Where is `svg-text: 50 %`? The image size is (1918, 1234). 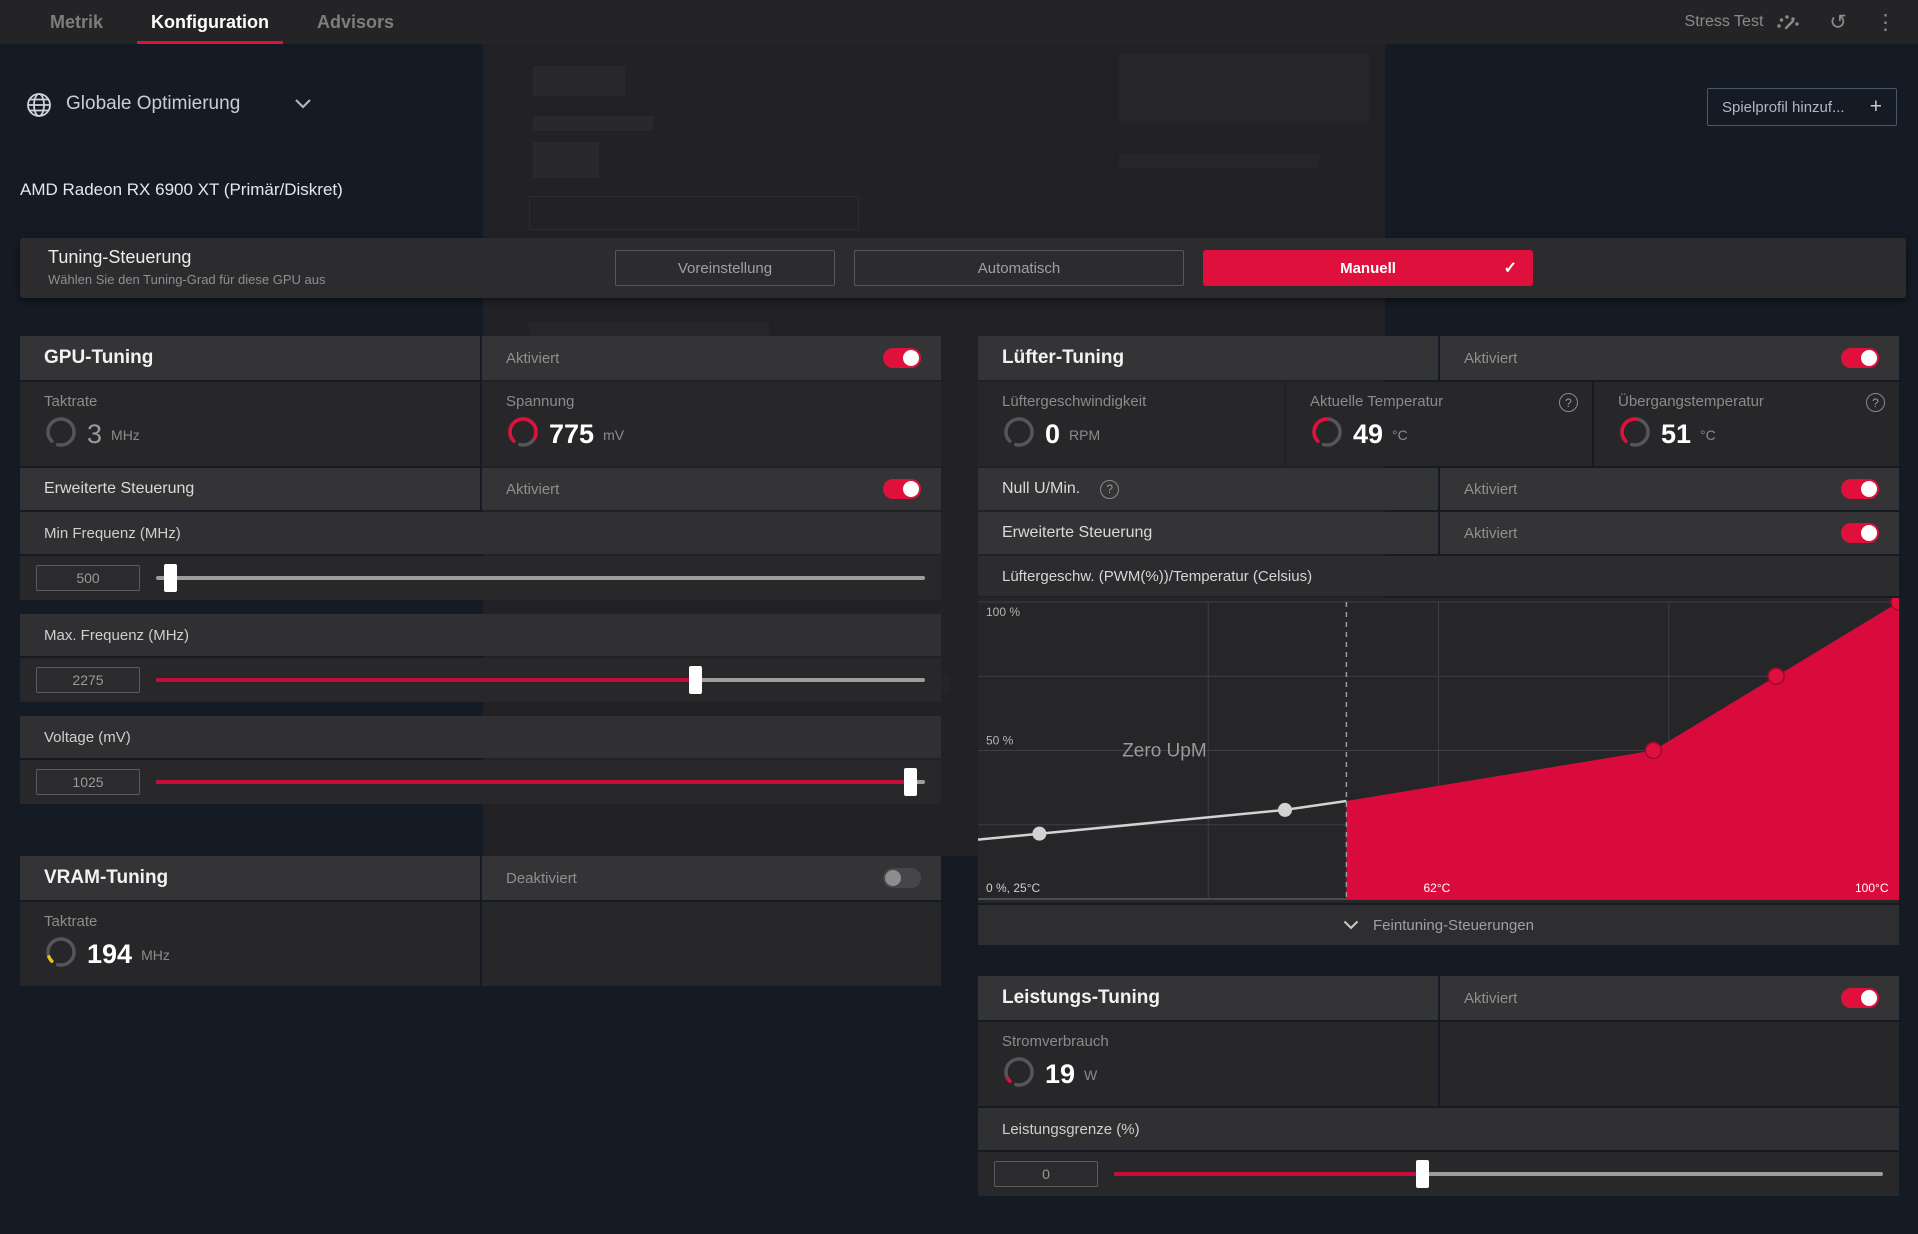
svg-text: 50 % is located at coordinates (1000, 741).